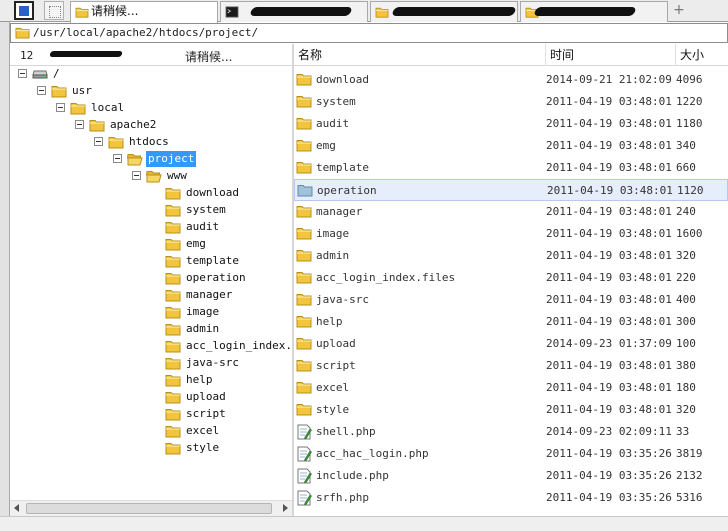 The width and height of the screenshot is (728, 531). What do you see at coordinates (216, 278) in the screenshot?
I see `tree-node-label: operation` at bounding box center [216, 278].